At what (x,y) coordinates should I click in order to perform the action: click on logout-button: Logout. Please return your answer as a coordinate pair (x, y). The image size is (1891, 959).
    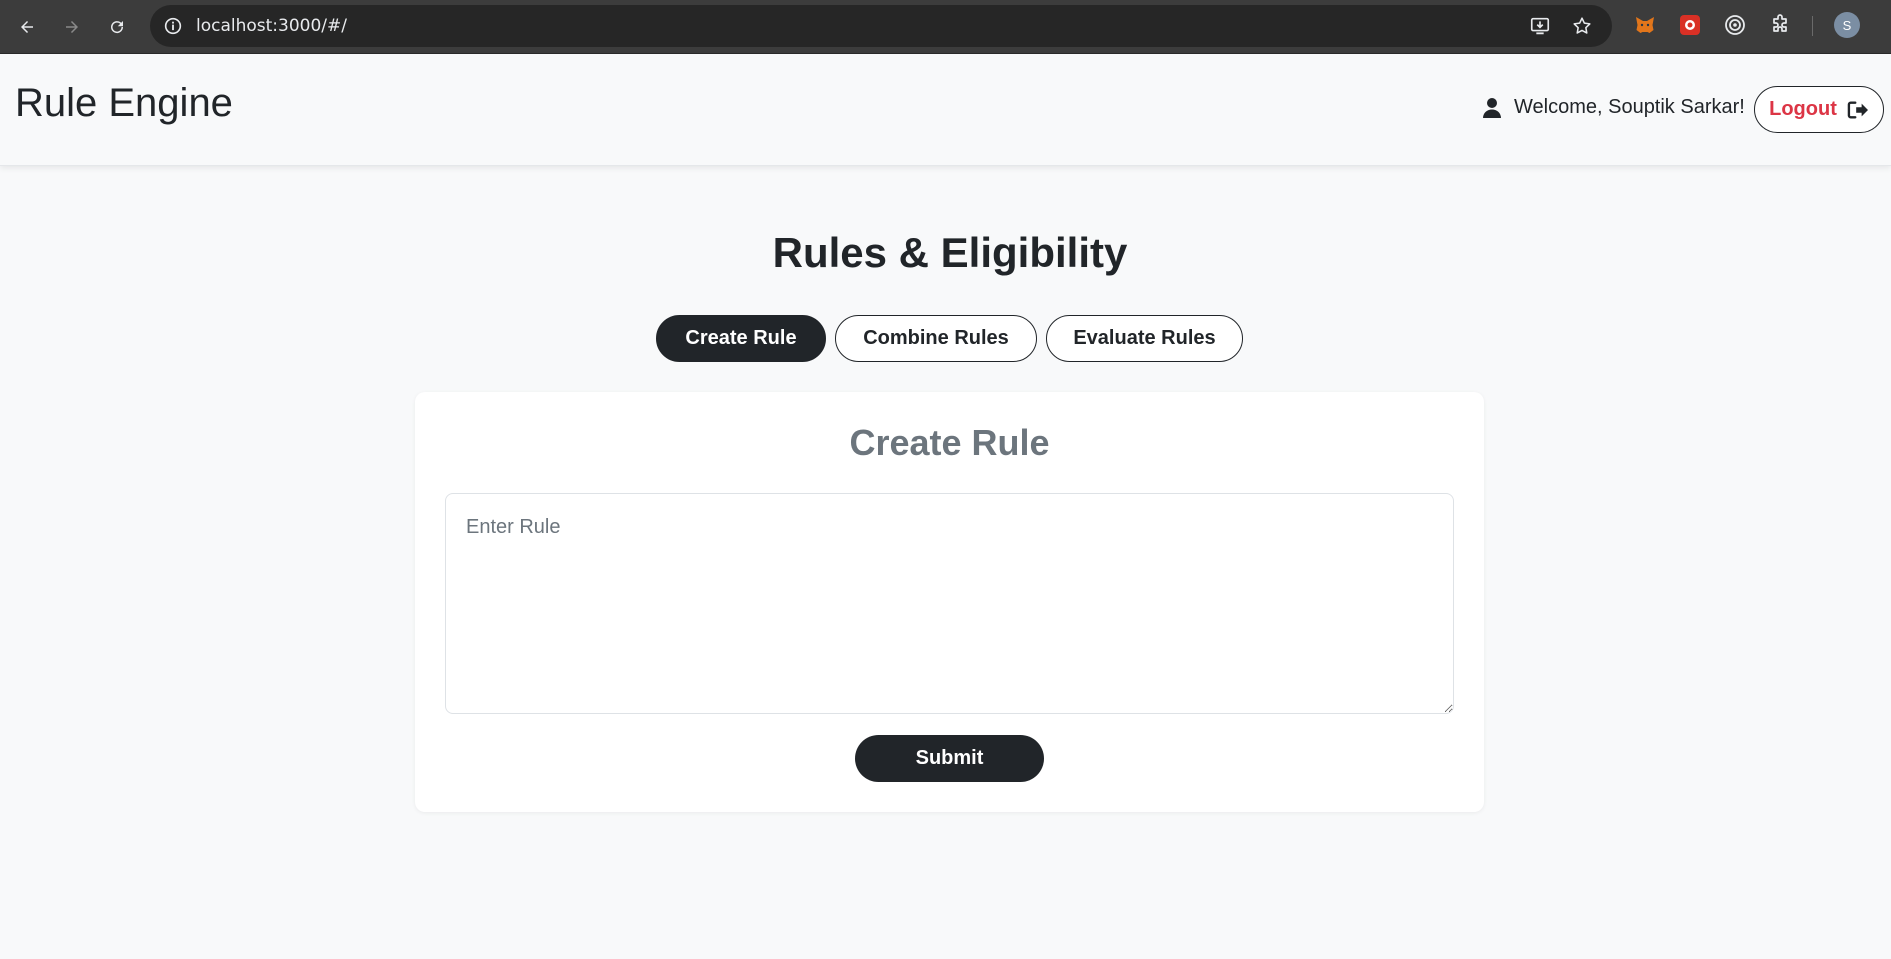
    Looking at the image, I should click on (1819, 109).